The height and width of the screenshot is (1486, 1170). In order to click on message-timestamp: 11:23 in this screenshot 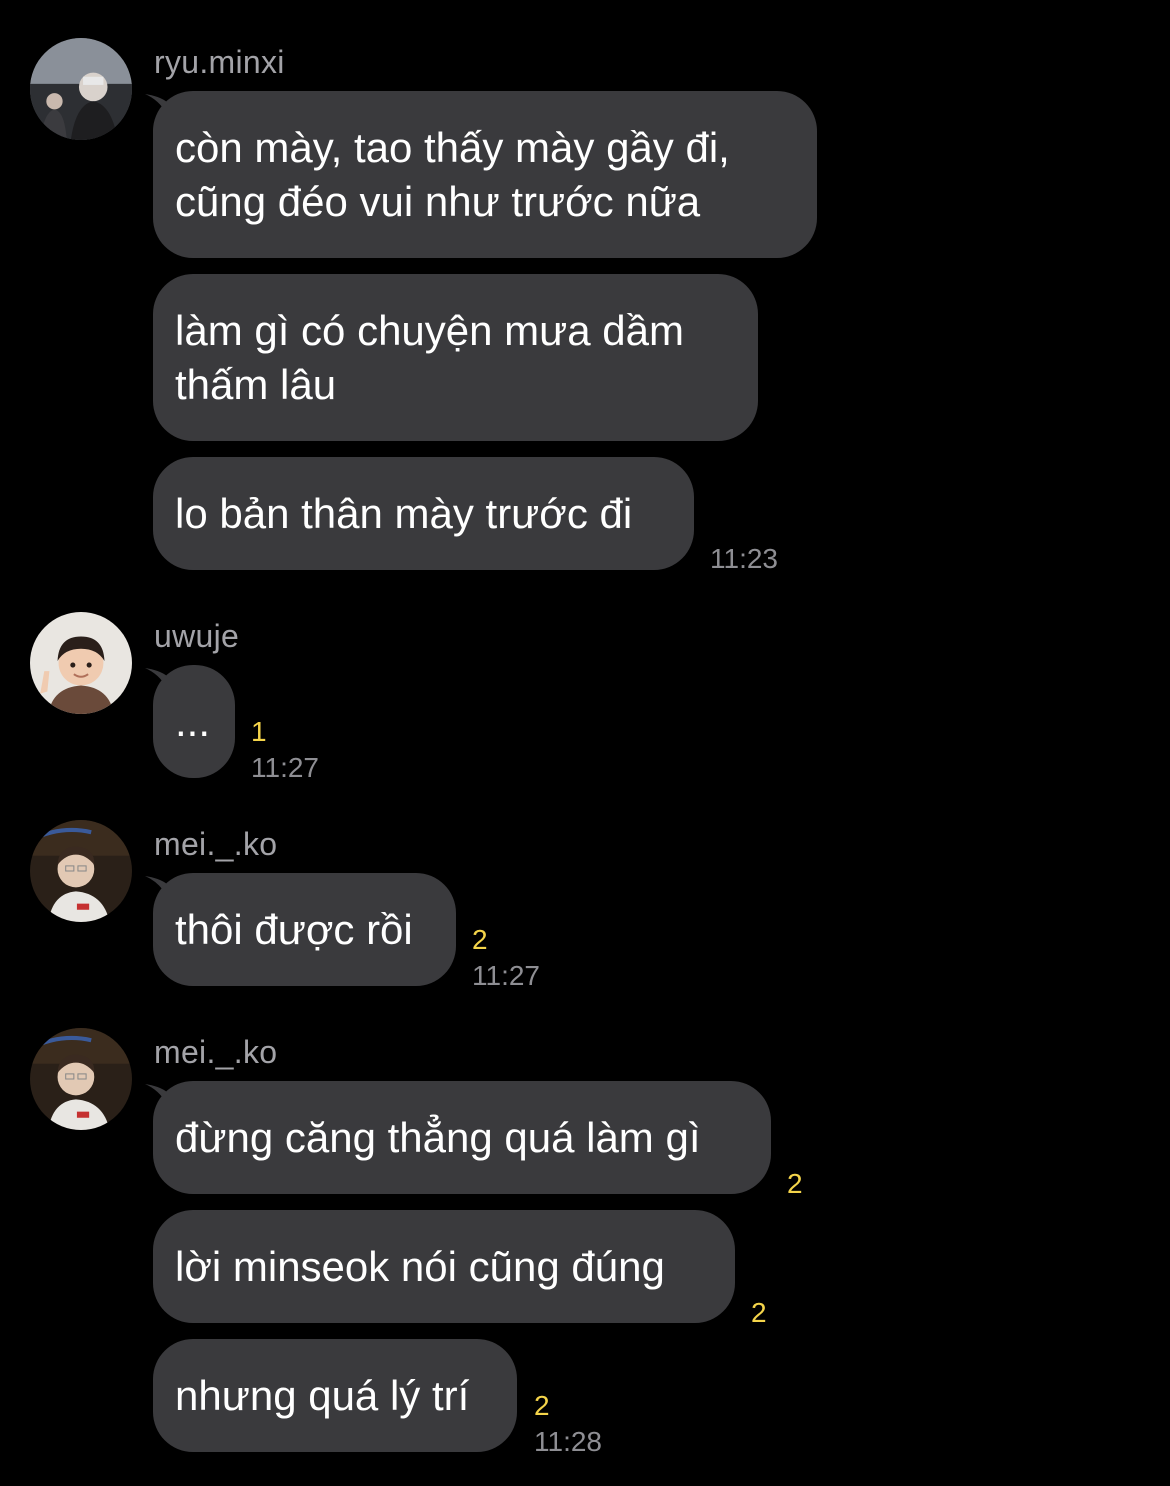, I will do `click(744, 558)`.